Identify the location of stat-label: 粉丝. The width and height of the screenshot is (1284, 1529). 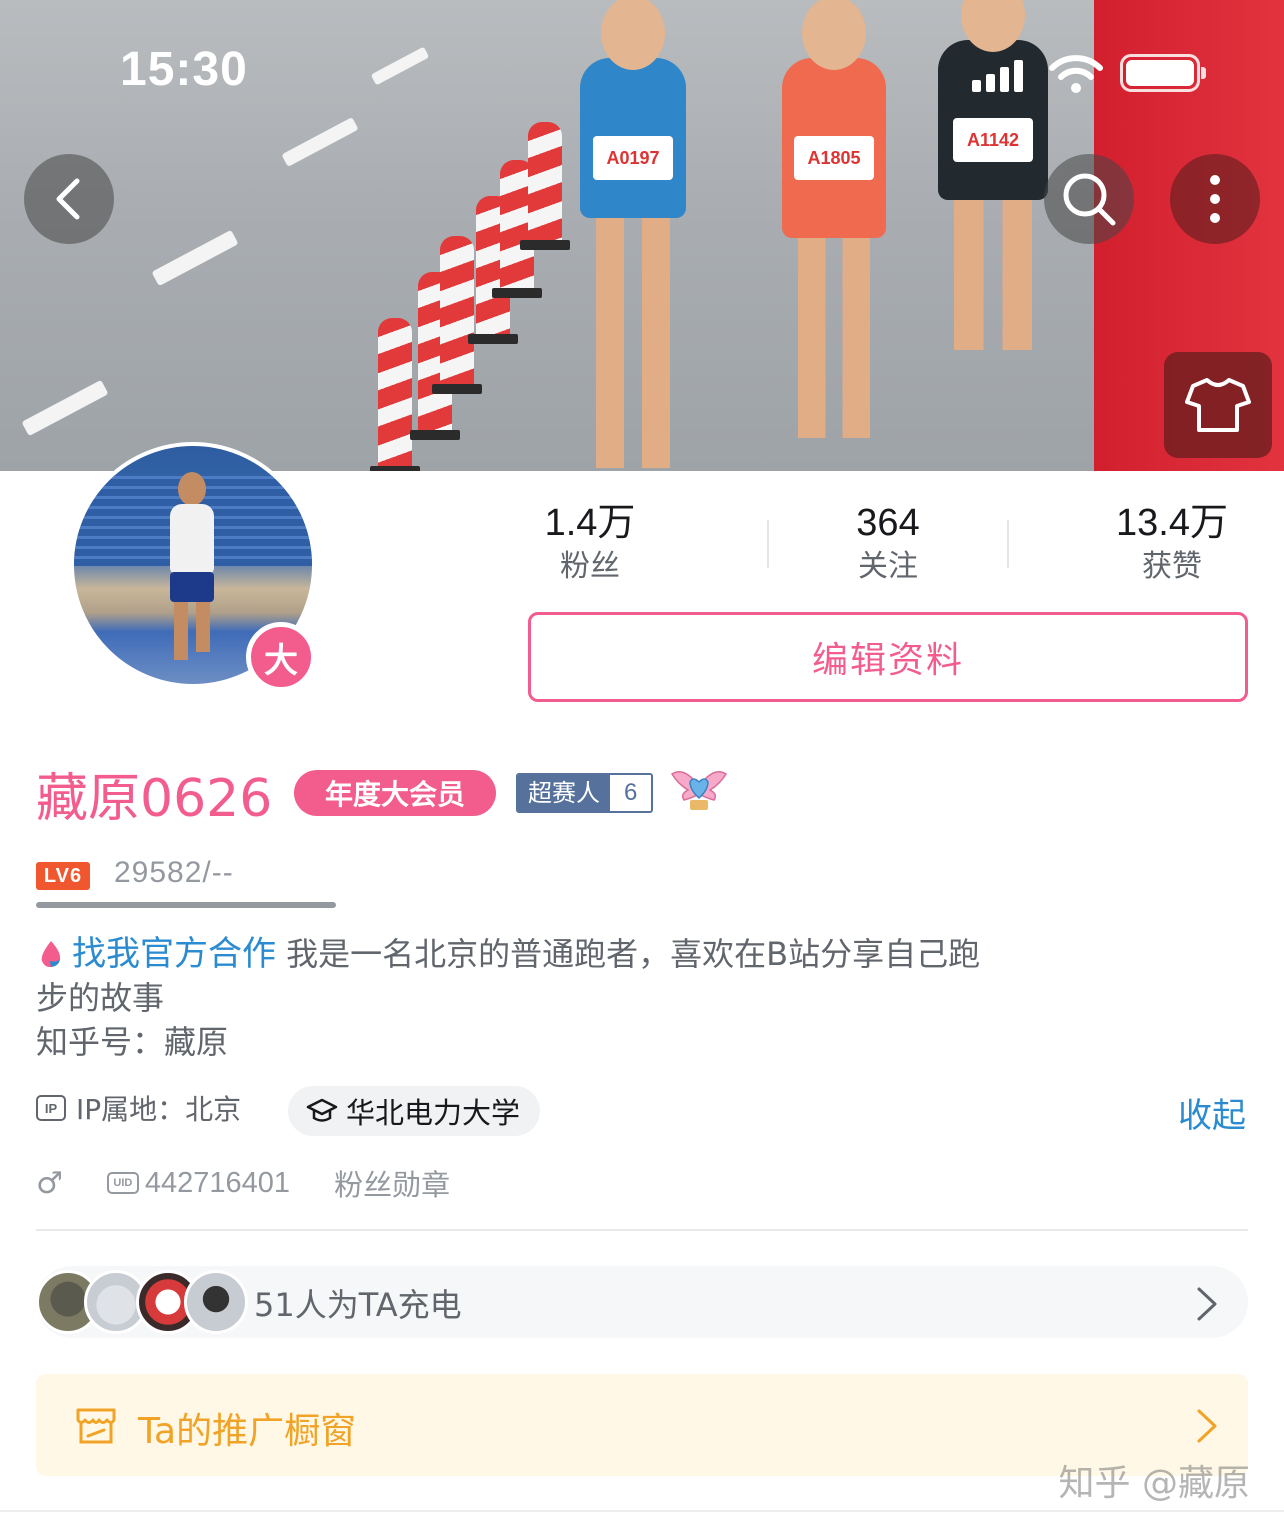
(590, 566).